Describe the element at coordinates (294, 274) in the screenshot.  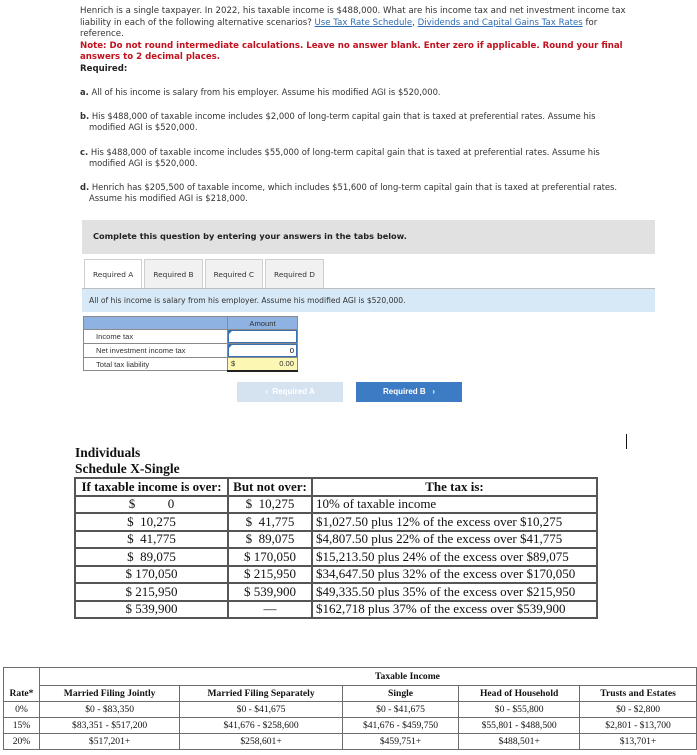
I see `tab-required-d: Required D` at that location.